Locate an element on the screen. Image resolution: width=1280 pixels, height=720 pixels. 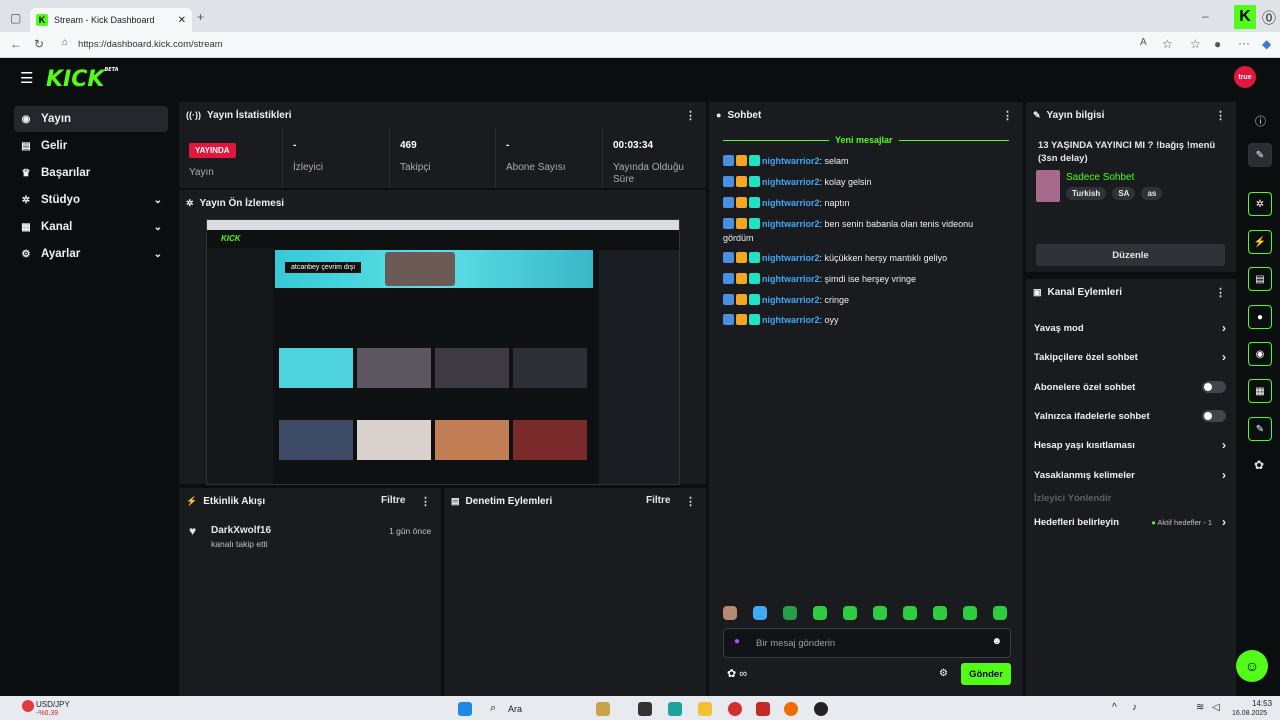
extension-icon: ● is located at coordinates (1217, 44).